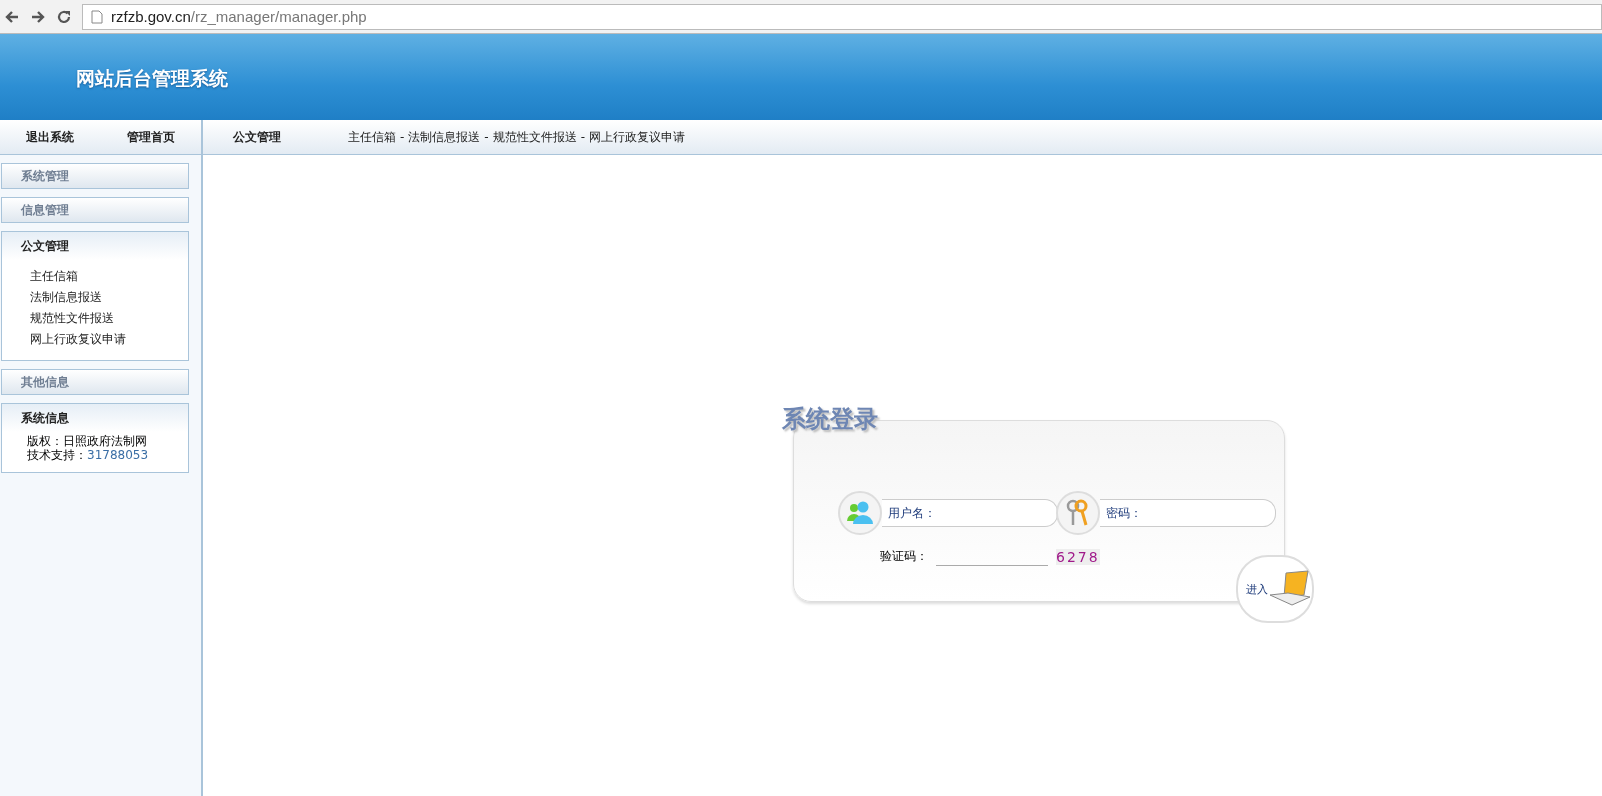 This screenshot has height=796, width=1602. Describe the element at coordinates (64, 16) in the screenshot. I see `reload-icon` at that location.